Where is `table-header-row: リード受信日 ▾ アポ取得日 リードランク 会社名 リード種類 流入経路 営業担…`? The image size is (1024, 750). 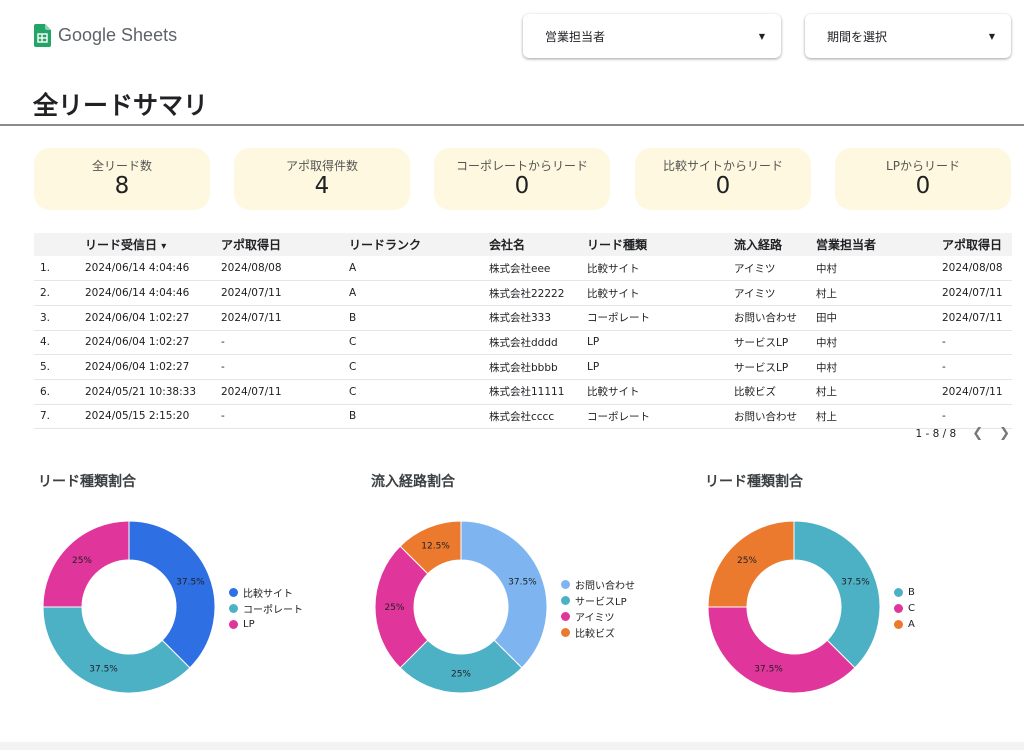 table-header-row: リード受信日 ▾ アポ取得日 リードランク 会社名 リード種類 流入経路 営業担… is located at coordinates (523, 244).